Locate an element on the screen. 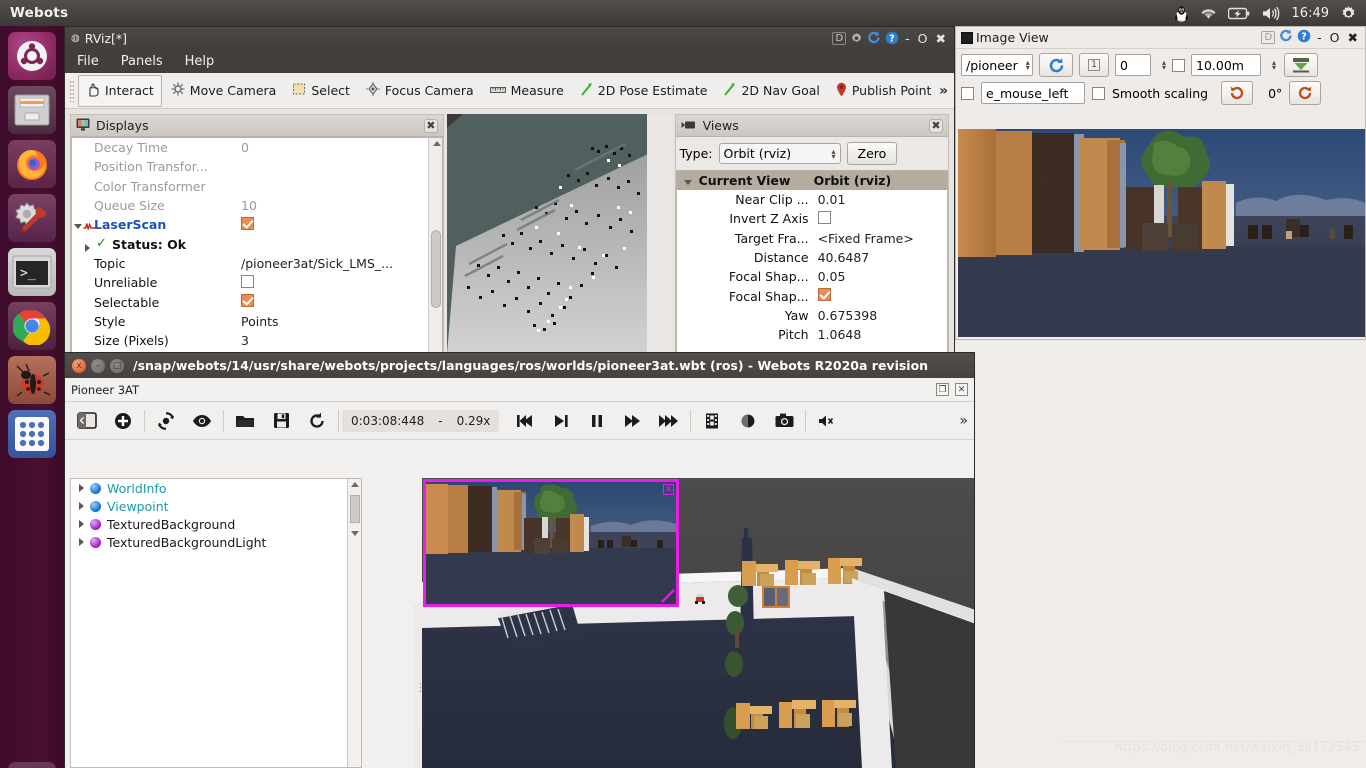 Image resolution: width=1366 pixels, height=768 pixels. table-row: Size (Pixels) 3 is located at coordinates (250, 340).